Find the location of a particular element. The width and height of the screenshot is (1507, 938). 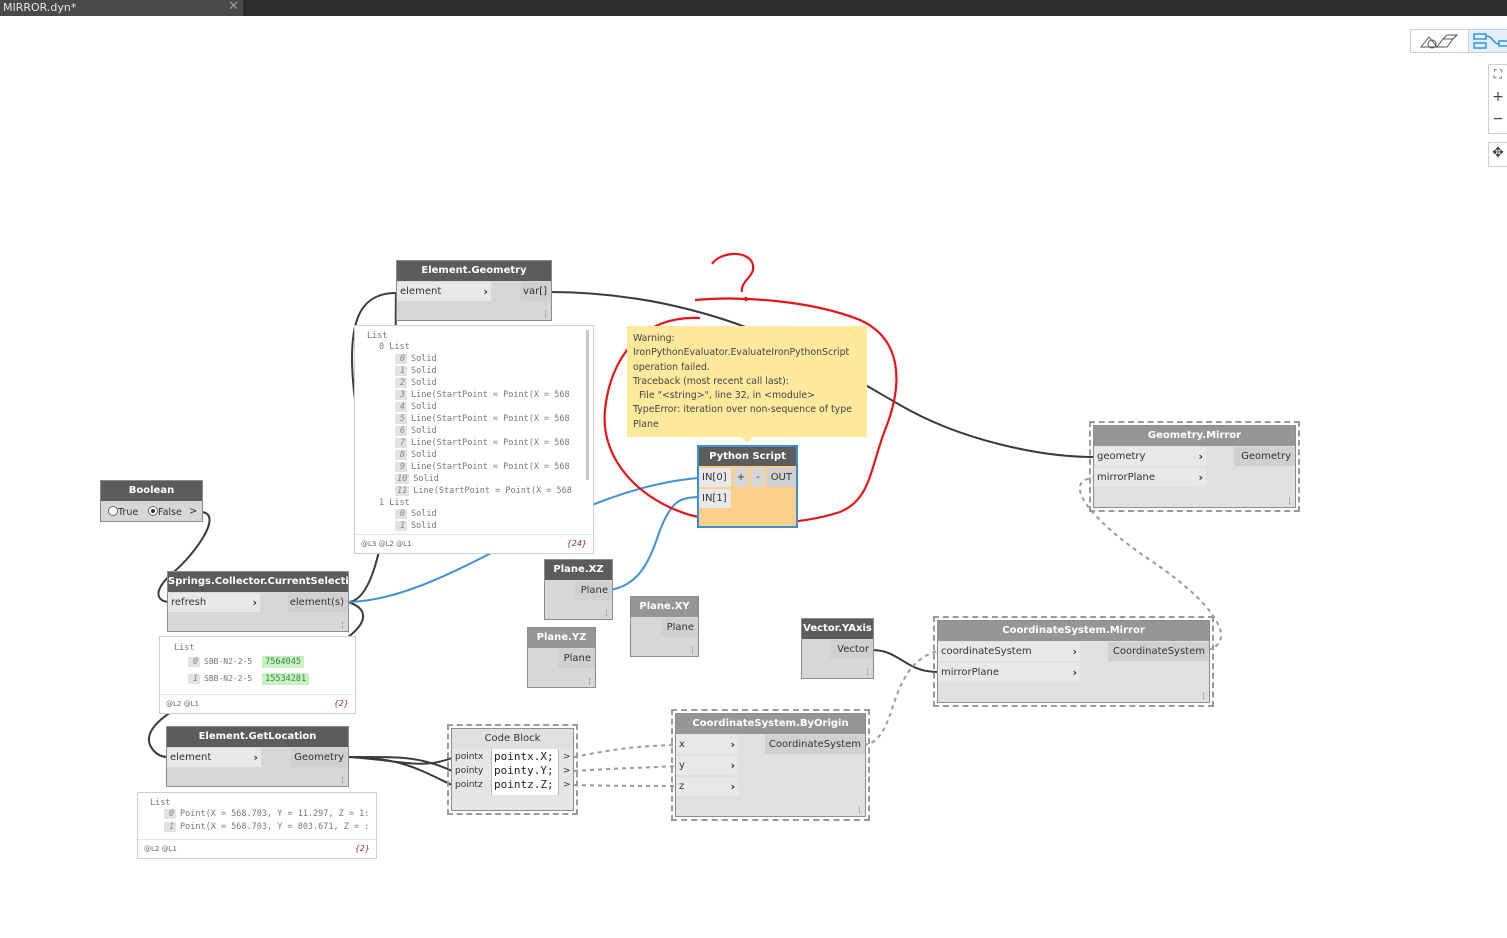

node-boolean: Boolean True False > is located at coordinates (151, 501).